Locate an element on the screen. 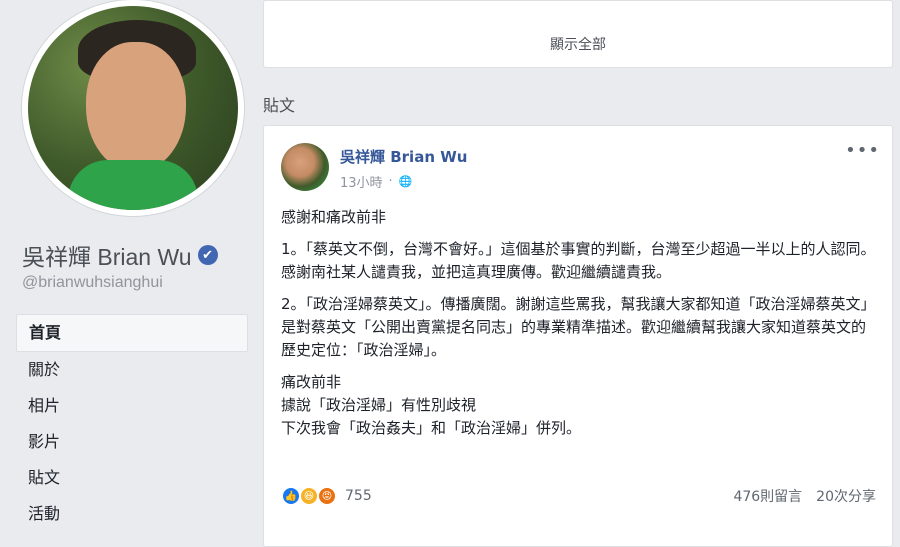  globe-icon: 🌐 is located at coordinates (405, 181).